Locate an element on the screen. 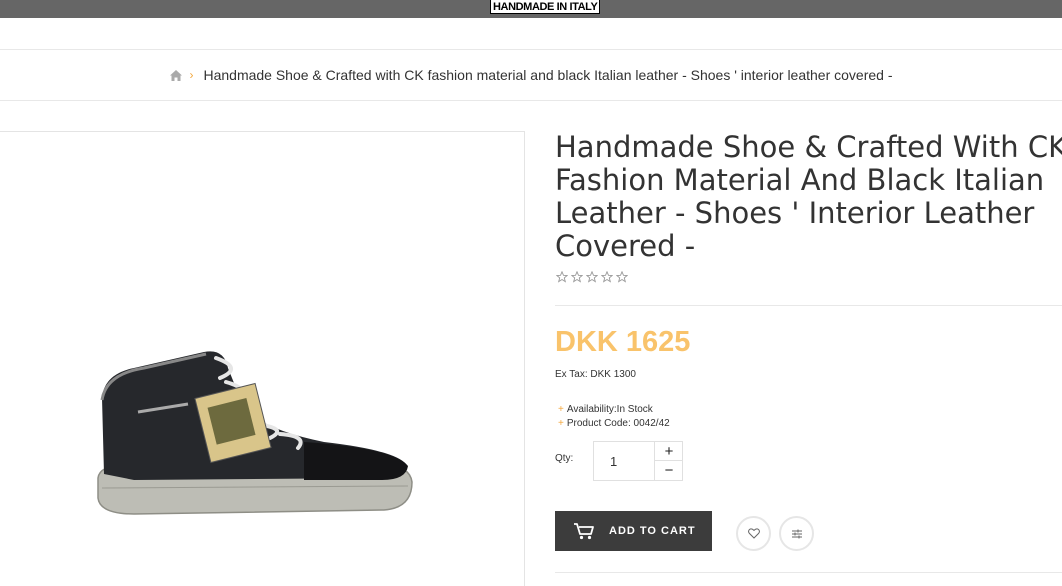 Image resolution: width=1062 pixels, height=586 pixels. qty-label: Qty: is located at coordinates (564, 458).